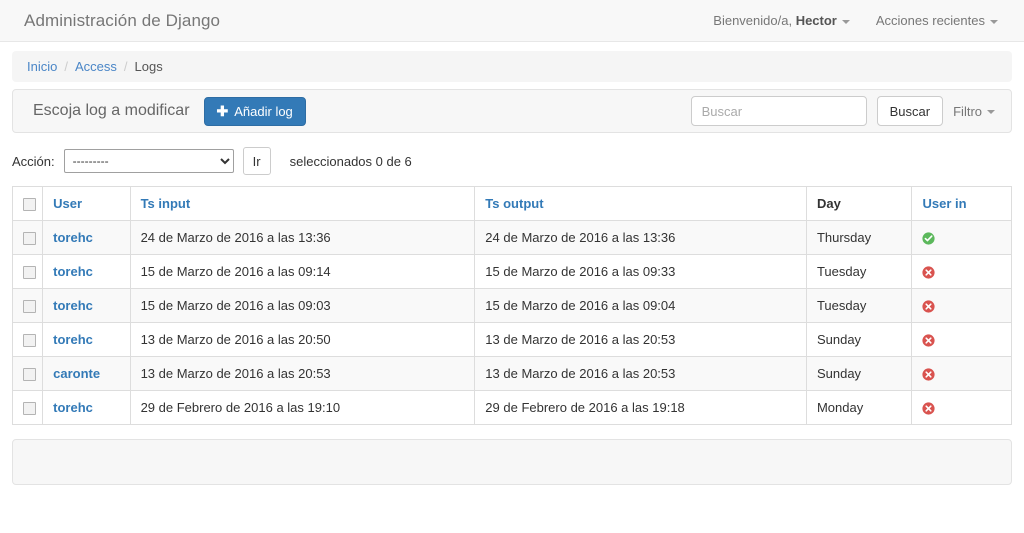 This screenshot has height=533, width=1024. What do you see at coordinates (303, 408) in the screenshot?
I see `cell-ts-input: 29 de Febrero de 2016 a las 19:10` at bounding box center [303, 408].